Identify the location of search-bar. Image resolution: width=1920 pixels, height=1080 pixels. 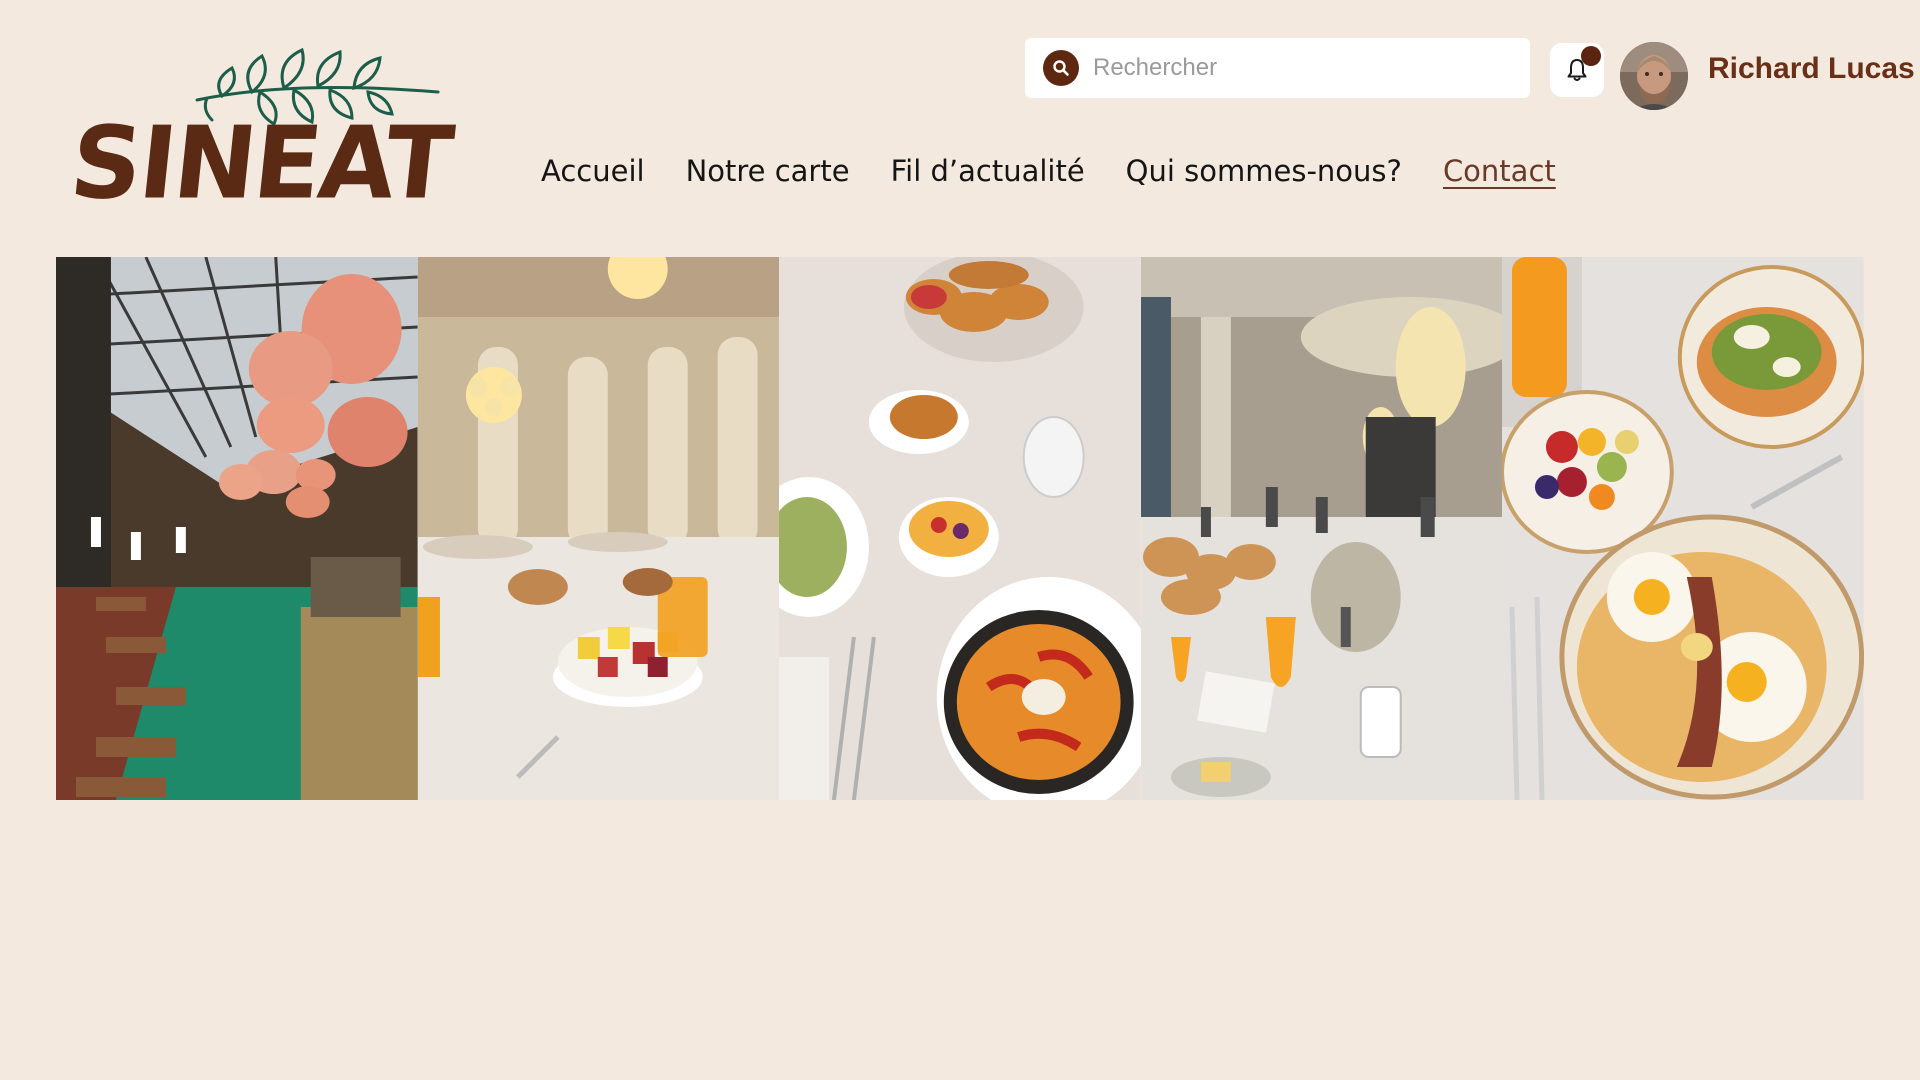
(1277, 68).